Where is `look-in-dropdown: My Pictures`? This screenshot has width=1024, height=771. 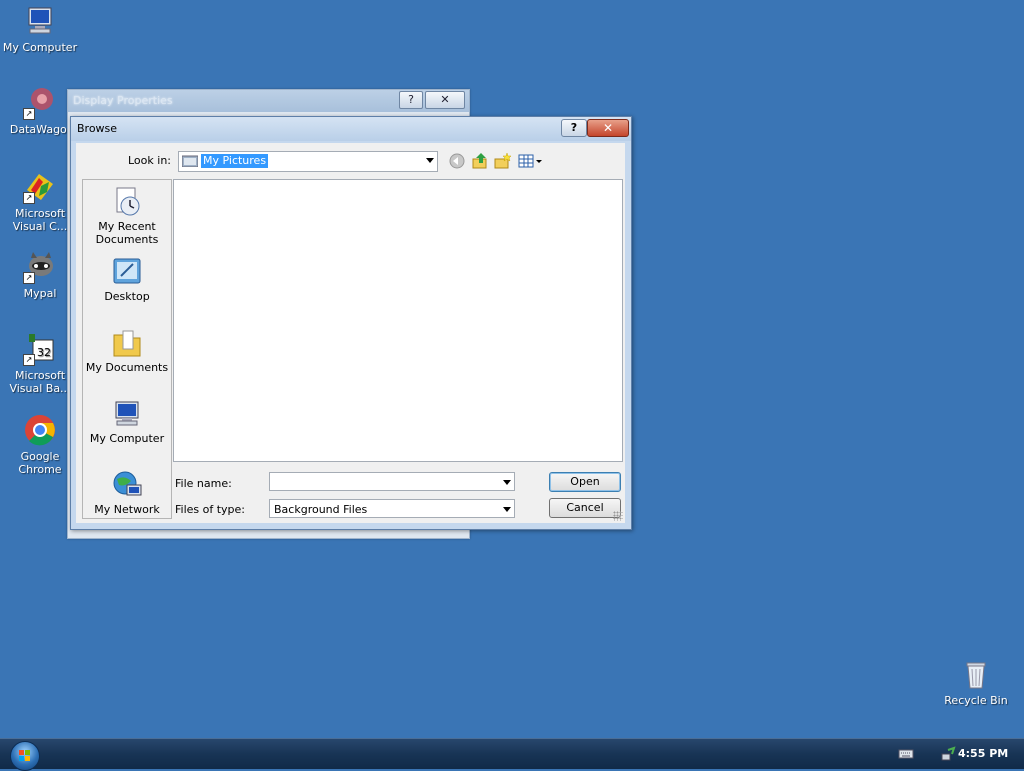
look-in-dropdown: My Pictures is located at coordinates (308, 161).